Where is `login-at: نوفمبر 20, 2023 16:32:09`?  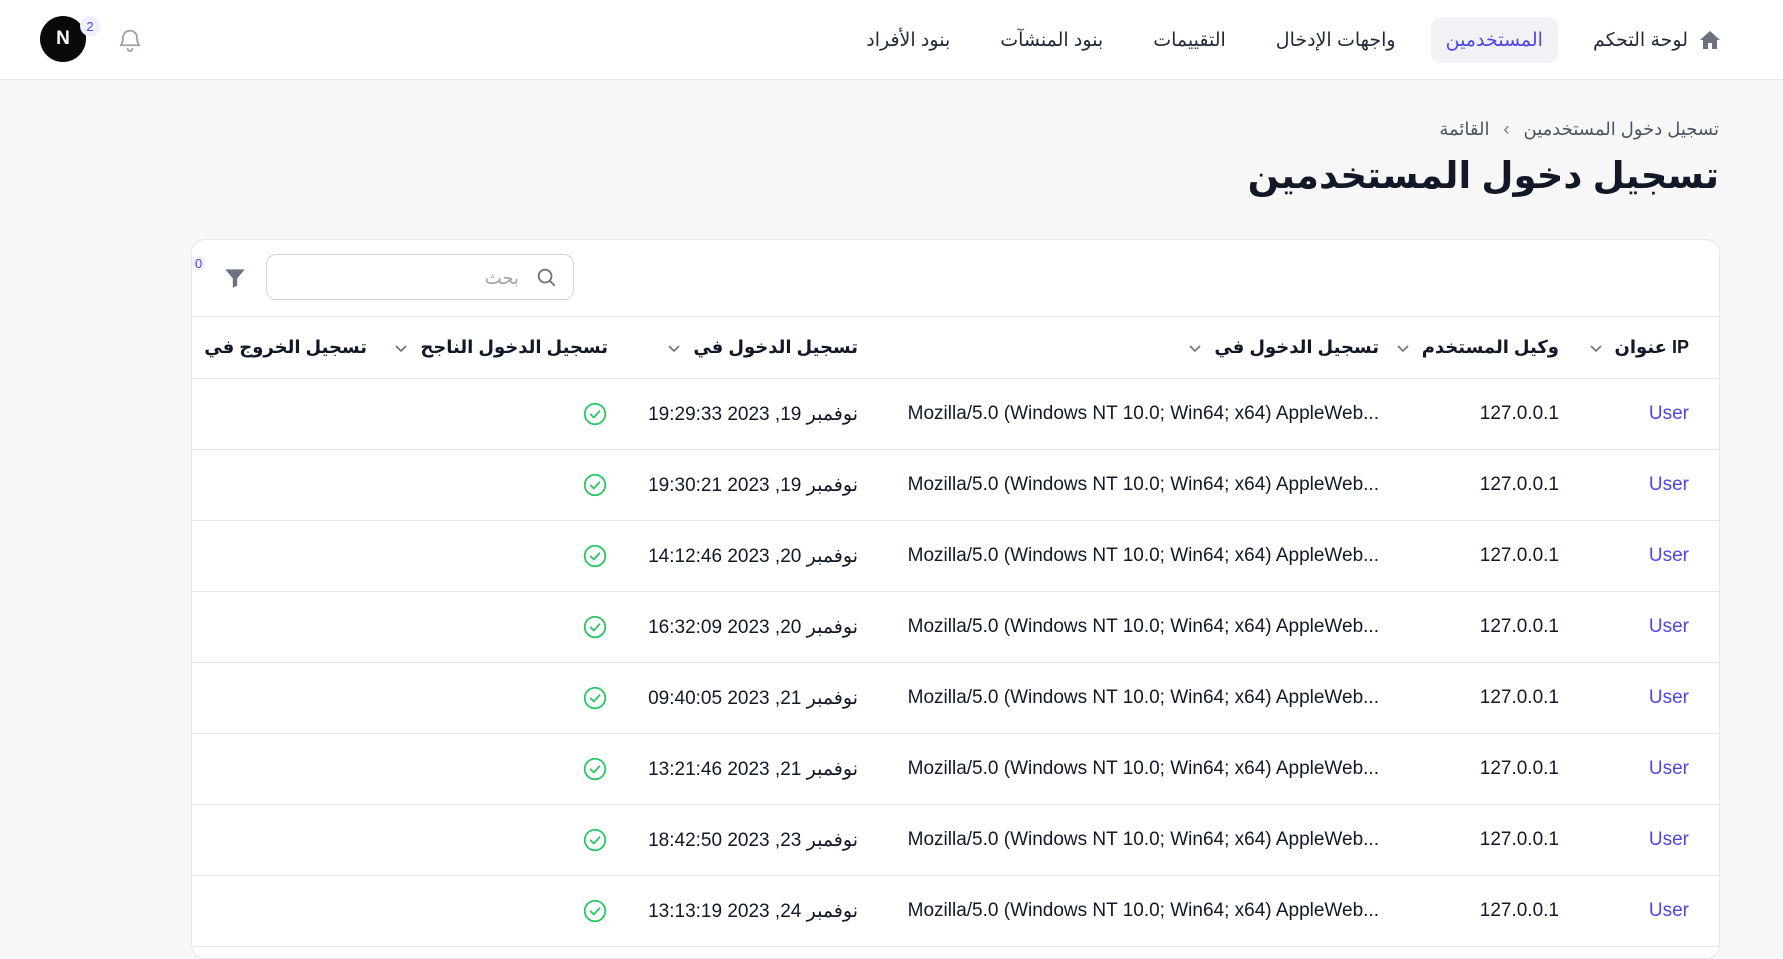 login-at: نوفمبر 20, 2023 16:32:09 is located at coordinates (753, 627).